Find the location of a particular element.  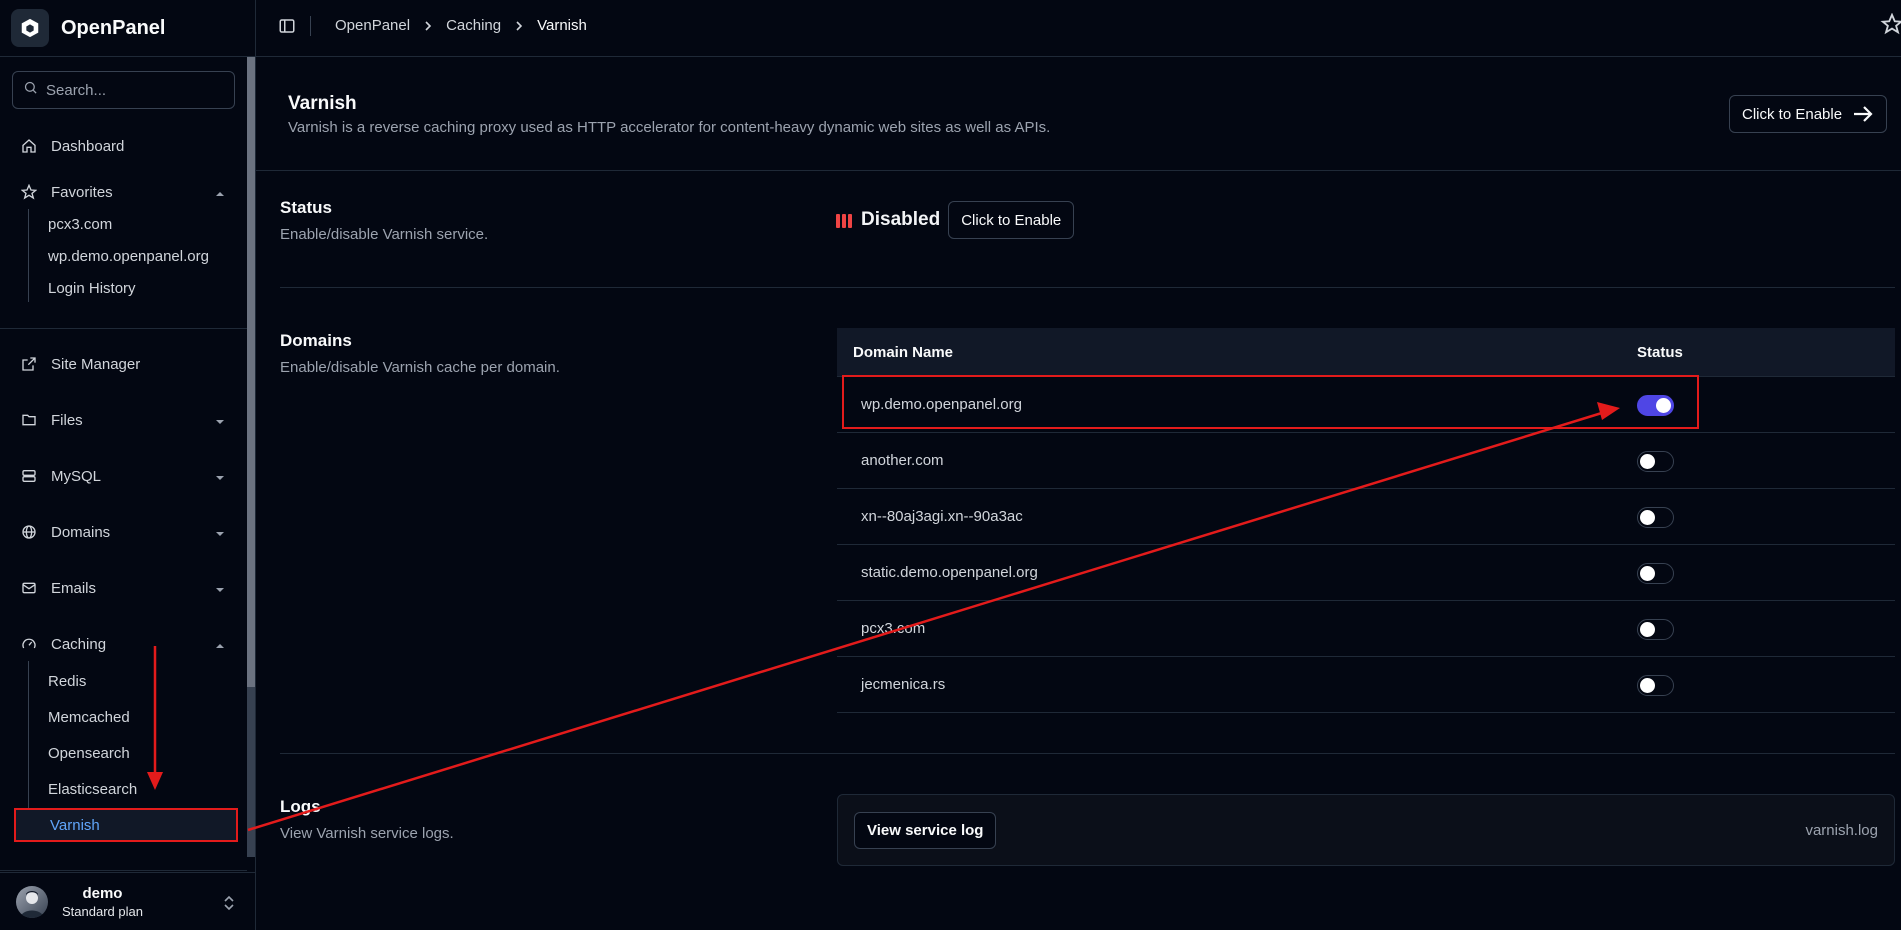

domain-name: jecmenica.rs is located at coordinates (903, 684).